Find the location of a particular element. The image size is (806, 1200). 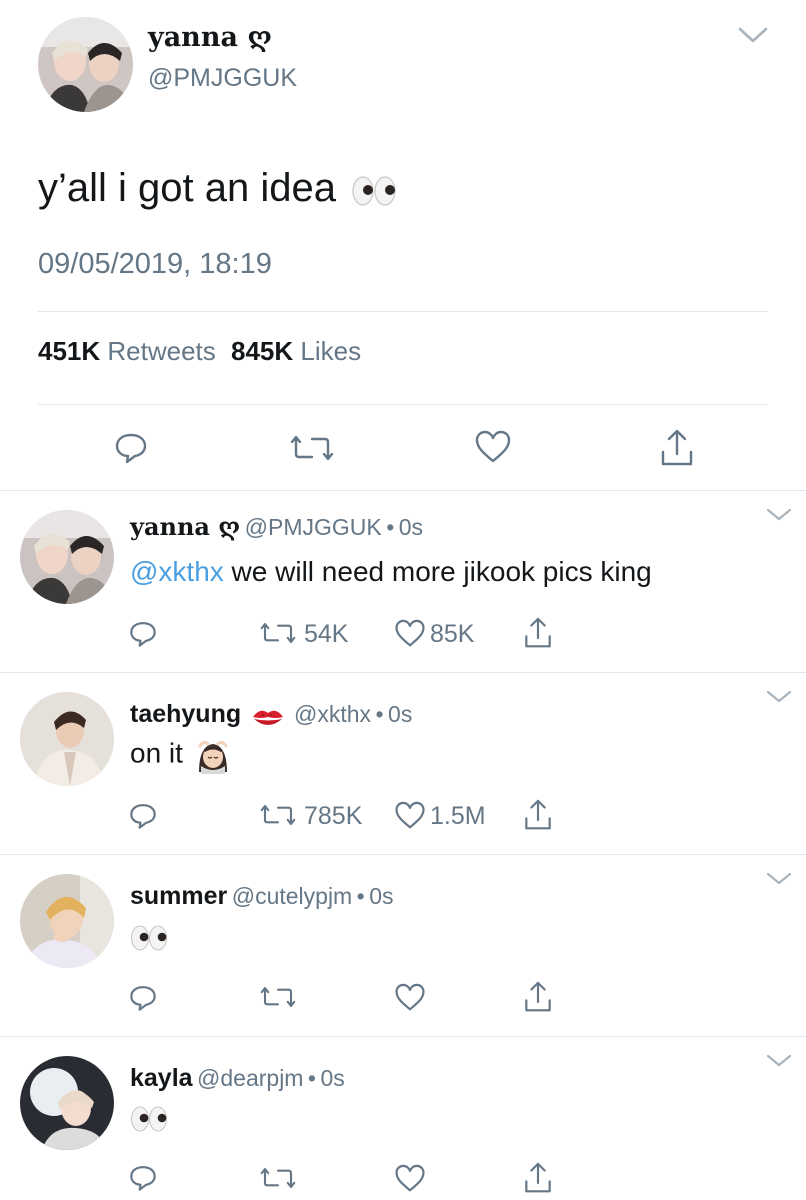

retweets-stat: 451K Retweets is located at coordinates (130, 351).